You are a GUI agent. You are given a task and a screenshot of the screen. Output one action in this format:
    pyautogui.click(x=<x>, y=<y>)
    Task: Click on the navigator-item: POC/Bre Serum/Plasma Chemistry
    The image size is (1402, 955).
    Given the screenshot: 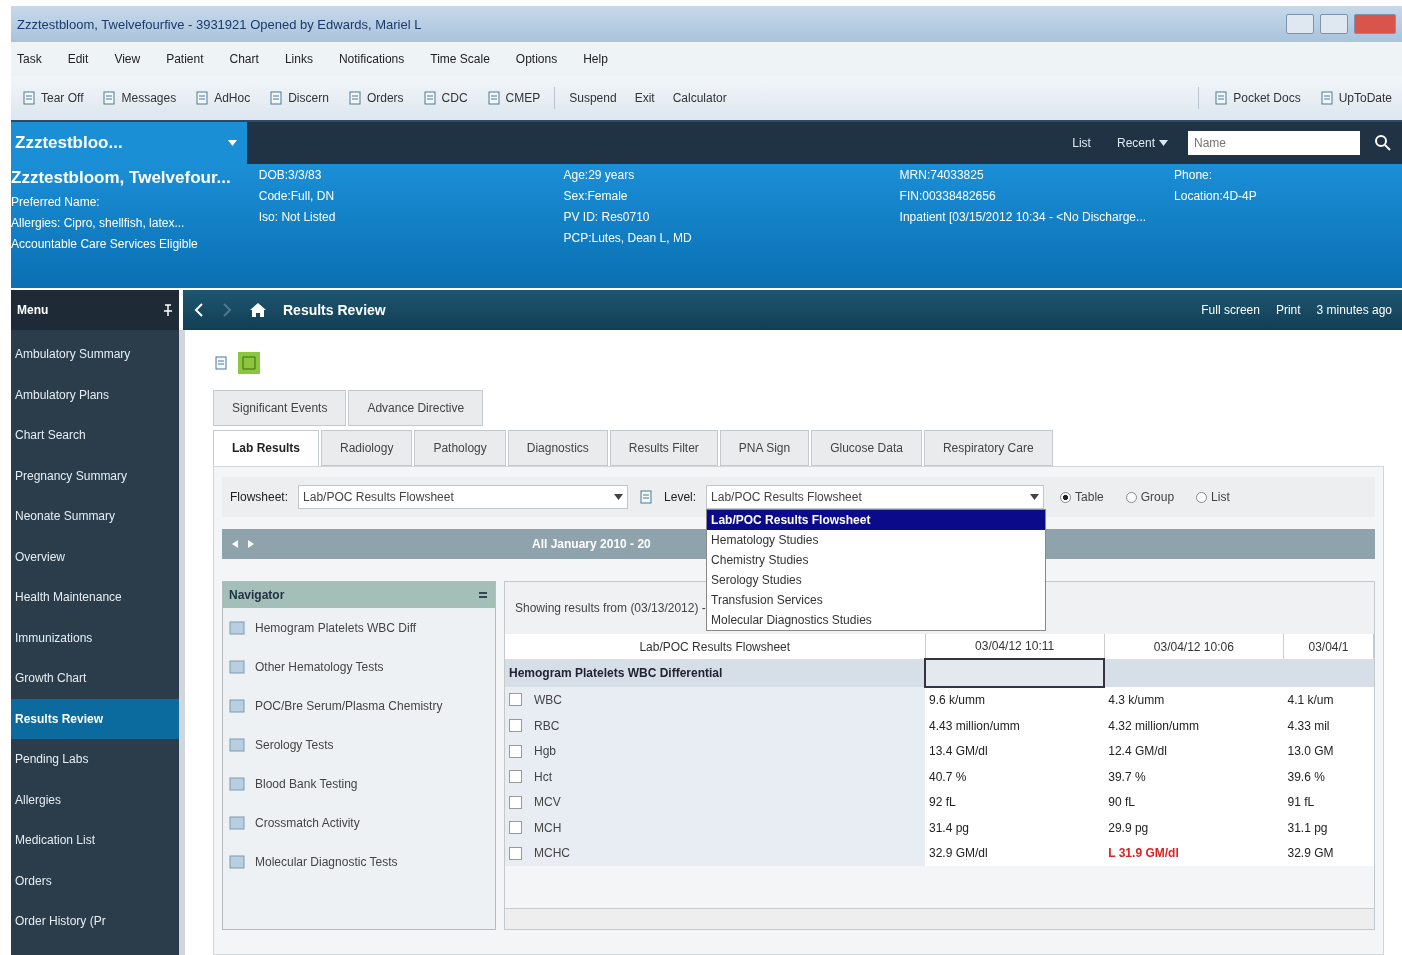 What is the action you would take?
    pyautogui.click(x=359, y=705)
    